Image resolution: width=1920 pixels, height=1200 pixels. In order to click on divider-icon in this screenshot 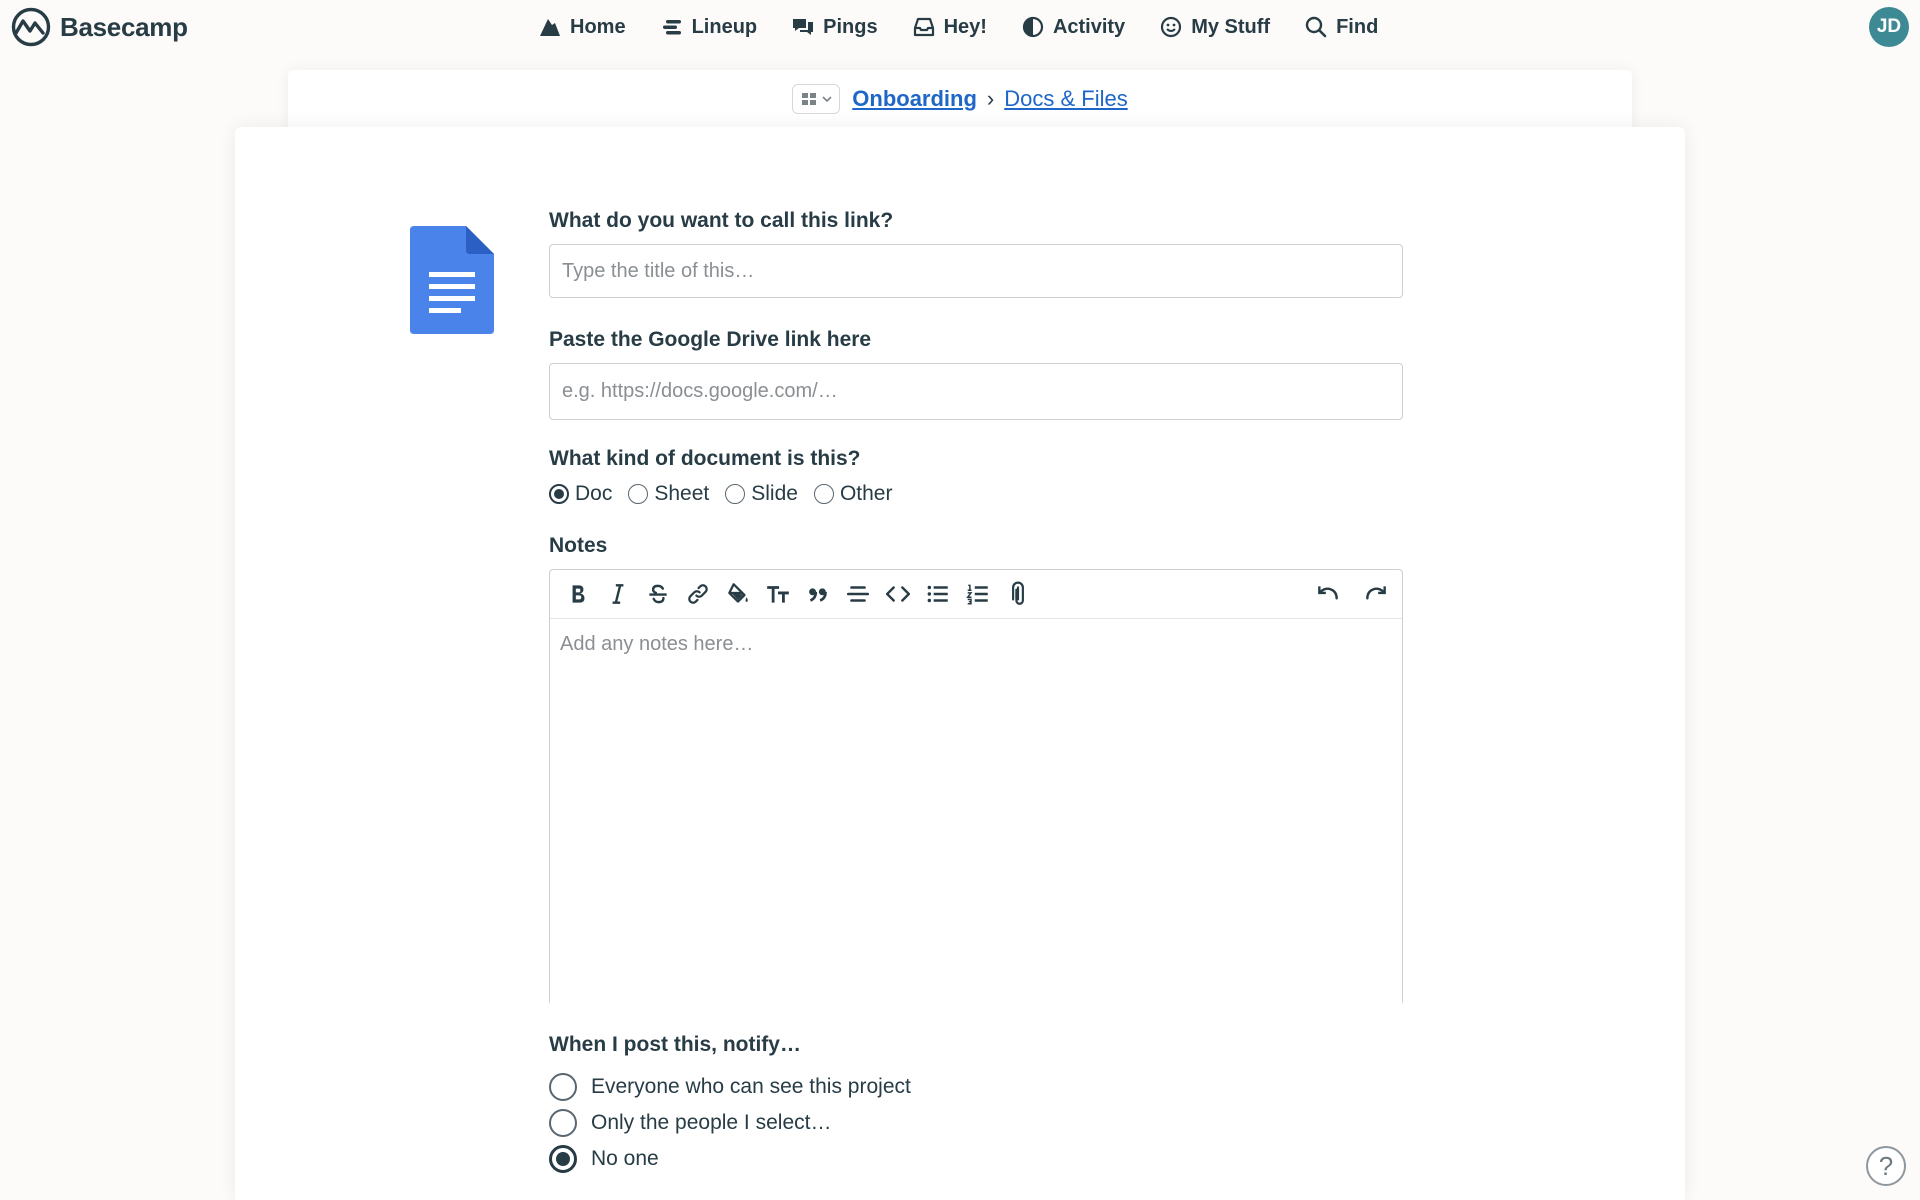, I will do `click(858, 594)`.